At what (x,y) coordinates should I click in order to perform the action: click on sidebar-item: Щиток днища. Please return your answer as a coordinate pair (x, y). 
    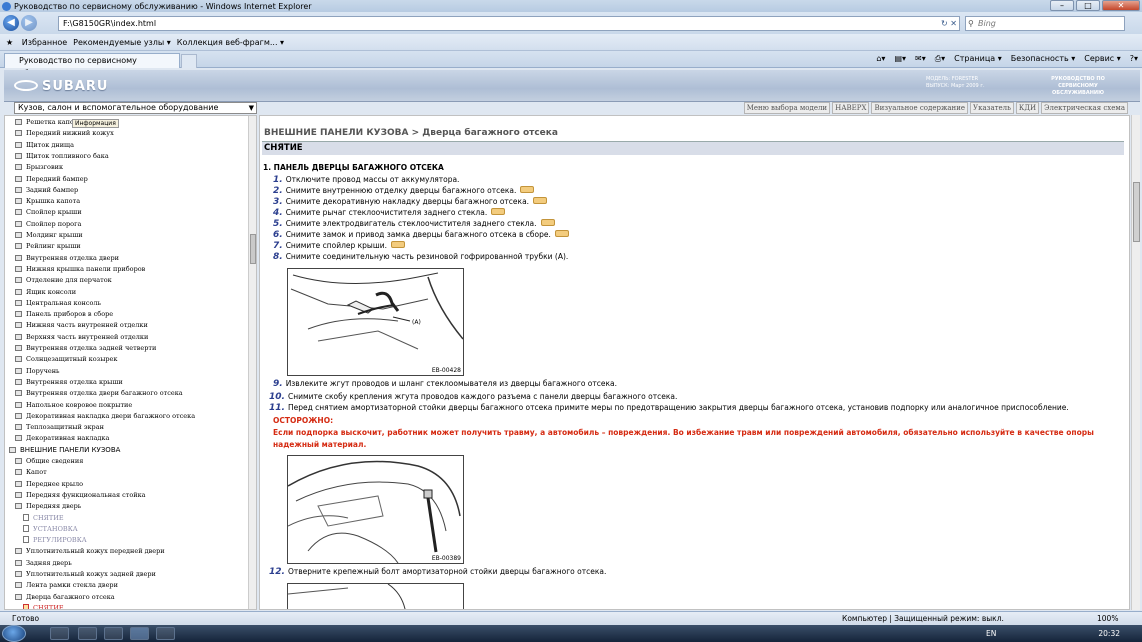
    Looking at the image, I should click on (44, 145).